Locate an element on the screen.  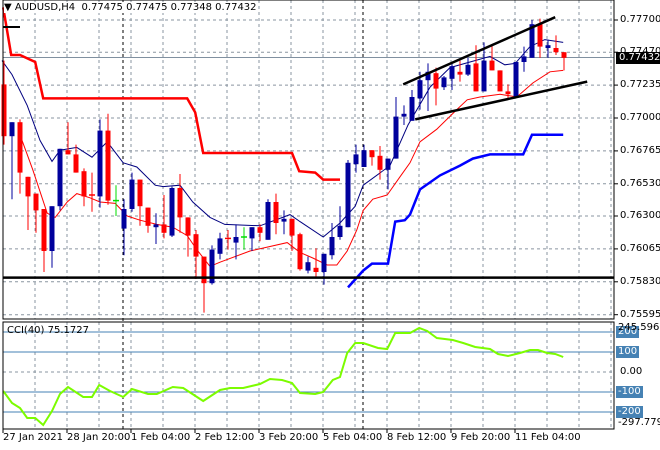
price-axis-label: 0.77700 is located at coordinates (640, 19).